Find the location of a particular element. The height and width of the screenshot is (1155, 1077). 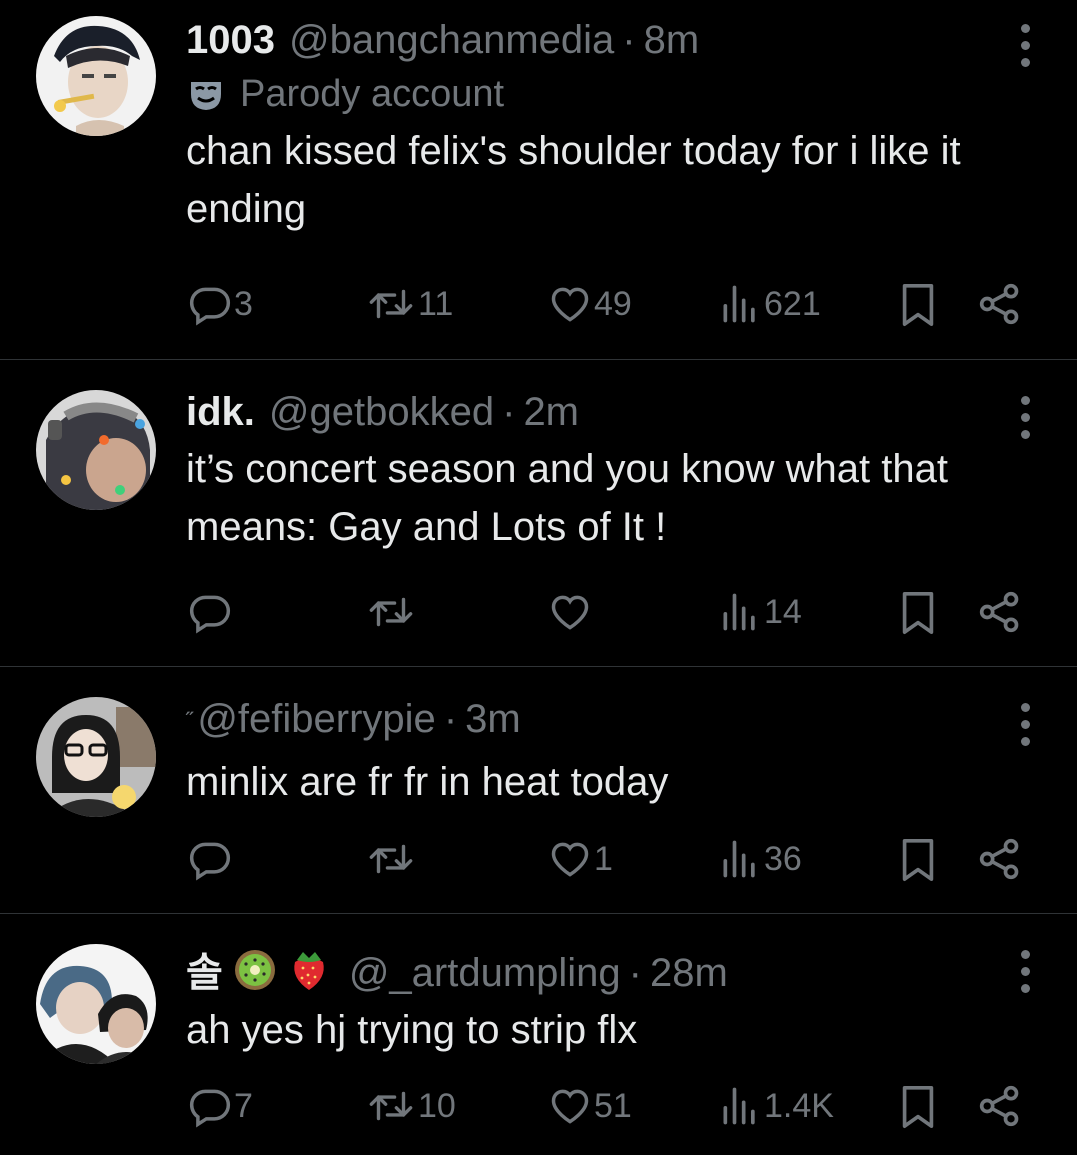

display-name: idk. is located at coordinates (220, 412).